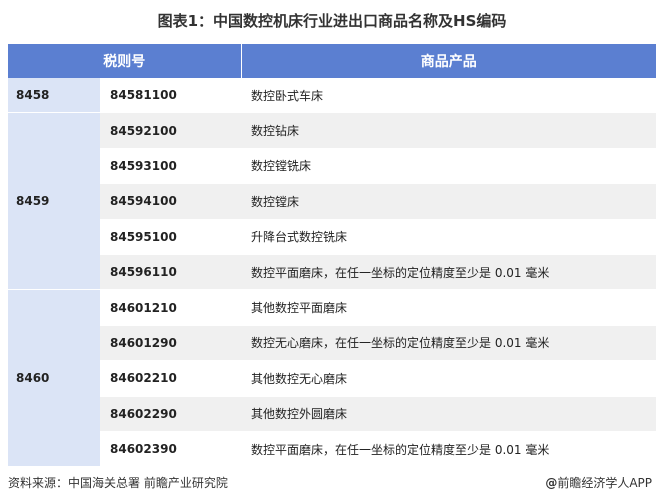 Image resolution: width=664 pixels, height=502 pixels. I want to click on group-code: 8459, so click(54, 201).